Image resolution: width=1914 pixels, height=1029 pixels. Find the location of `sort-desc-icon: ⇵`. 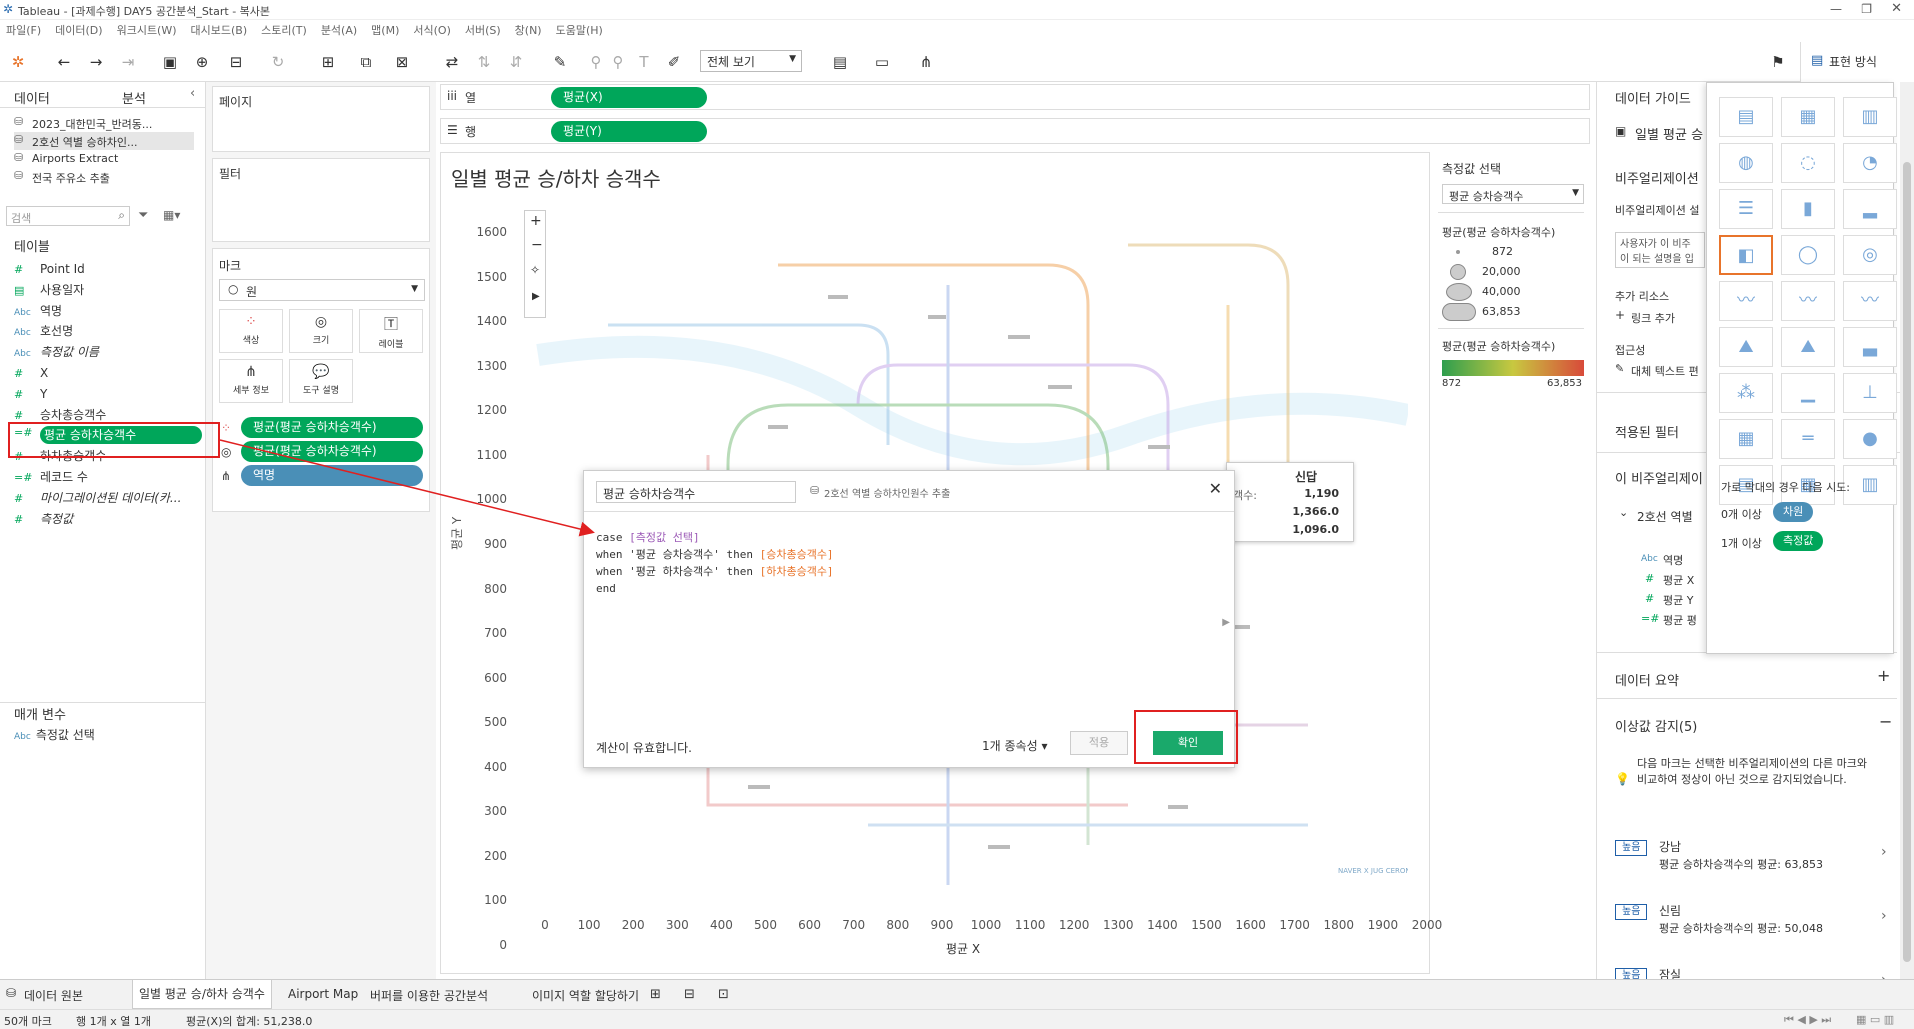

sort-desc-icon: ⇵ is located at coordinates (516, 62).